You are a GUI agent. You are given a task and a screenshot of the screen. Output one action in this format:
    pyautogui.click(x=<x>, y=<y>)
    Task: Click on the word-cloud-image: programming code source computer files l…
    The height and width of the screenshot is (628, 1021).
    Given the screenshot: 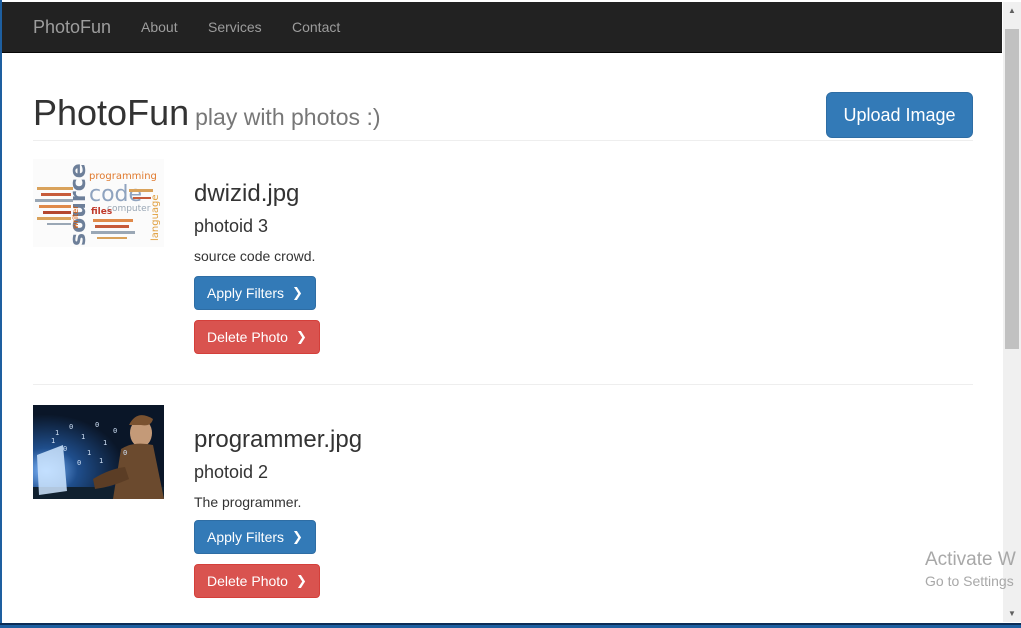 What is the action you would take?
    pyautogui.click(x=98, y=203)
    